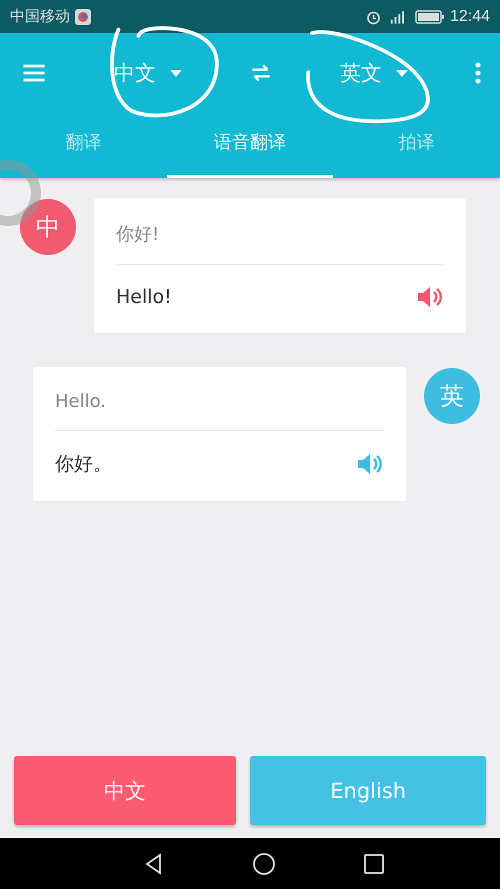 The width and height of the screenshot is (500, 889). I want to click on alarm-icon, so click(373, 16).